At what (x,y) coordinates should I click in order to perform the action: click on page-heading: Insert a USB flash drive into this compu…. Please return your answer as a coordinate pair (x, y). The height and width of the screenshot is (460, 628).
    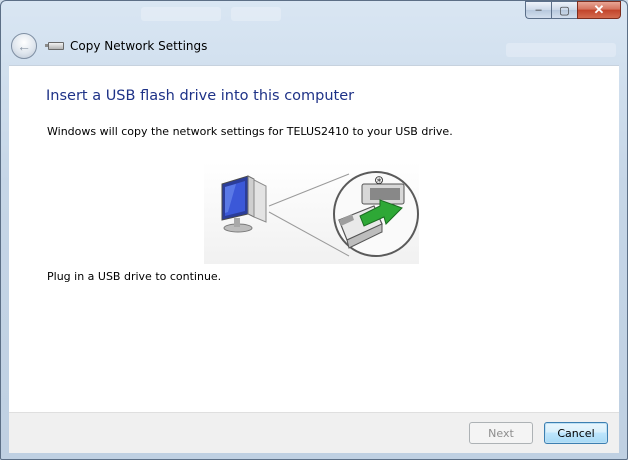
    Looking at the image, I should click on (200, 96).